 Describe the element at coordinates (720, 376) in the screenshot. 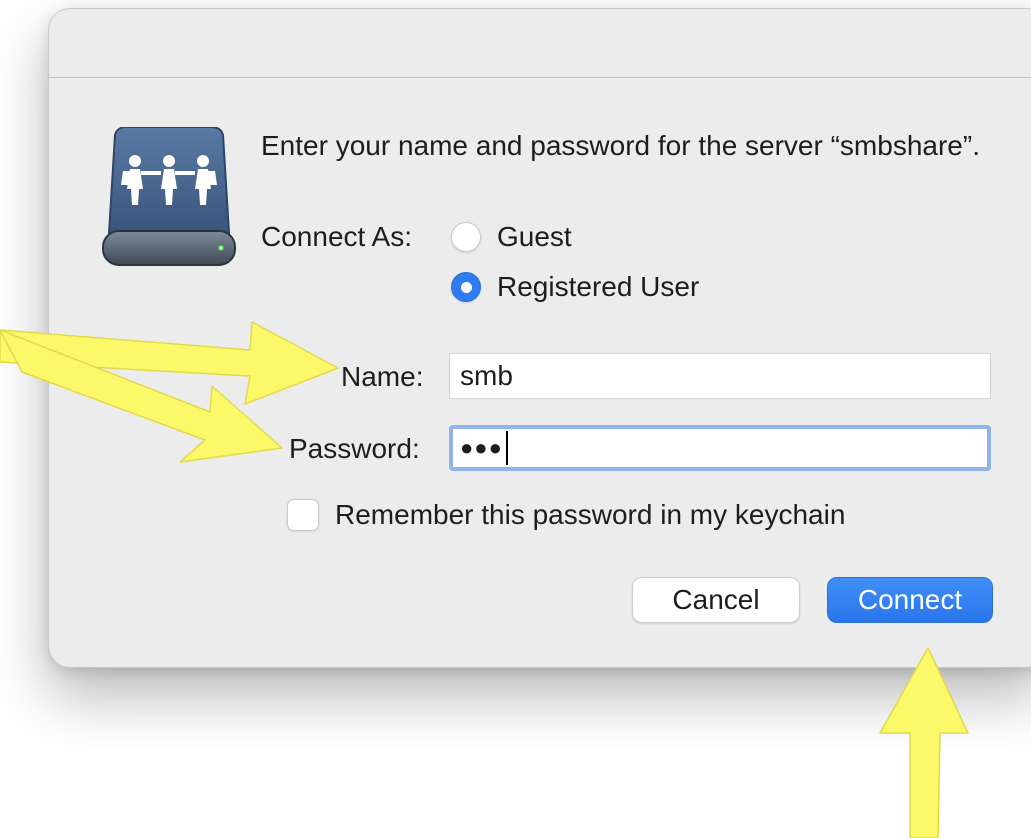

I see `name-input: smb` at that location.